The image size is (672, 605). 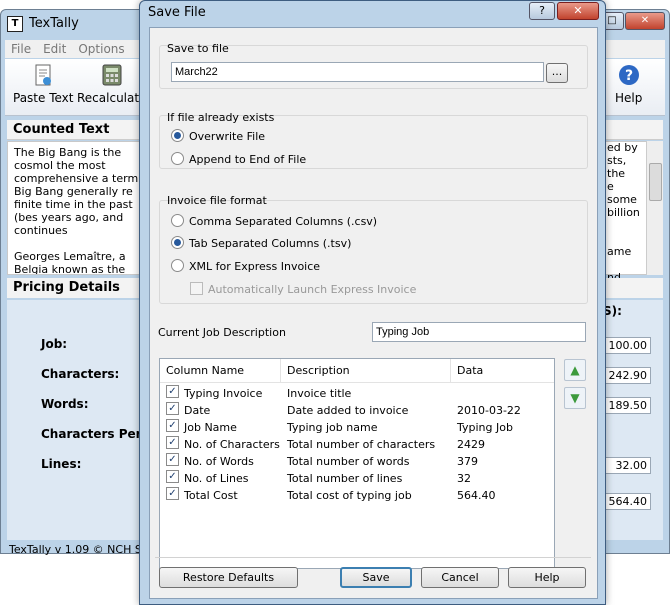 I want to click on paste-text-label: Paste Text, so click(x=43, y=98).